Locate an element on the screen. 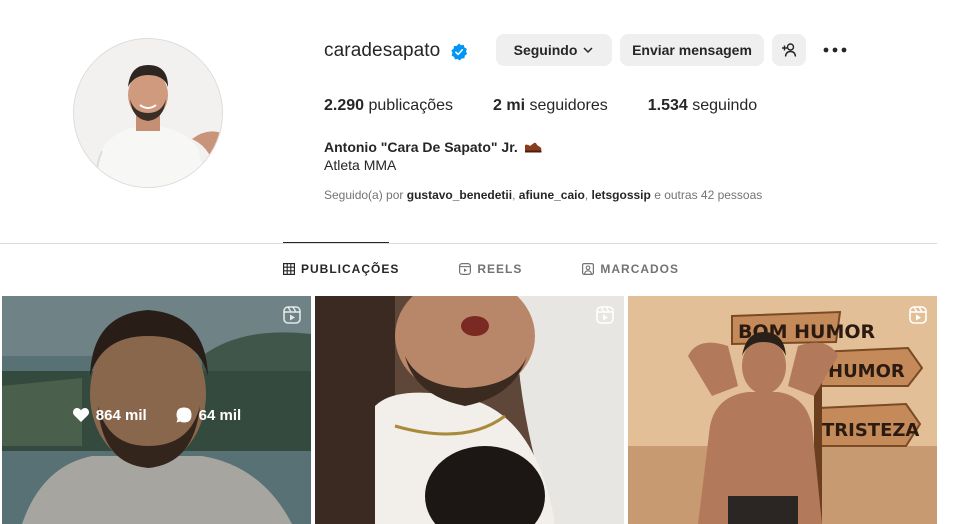 Image resolution: width=953 pixels, height=524 pixels. profile-username: caradesapato is located at coordinates (382, 50).